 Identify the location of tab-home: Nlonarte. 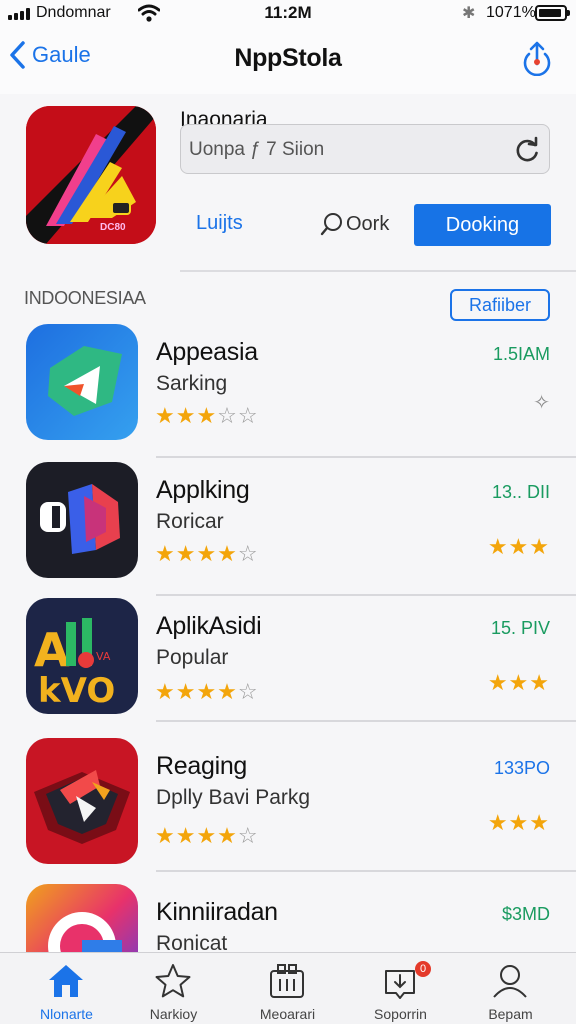
(66, 988).